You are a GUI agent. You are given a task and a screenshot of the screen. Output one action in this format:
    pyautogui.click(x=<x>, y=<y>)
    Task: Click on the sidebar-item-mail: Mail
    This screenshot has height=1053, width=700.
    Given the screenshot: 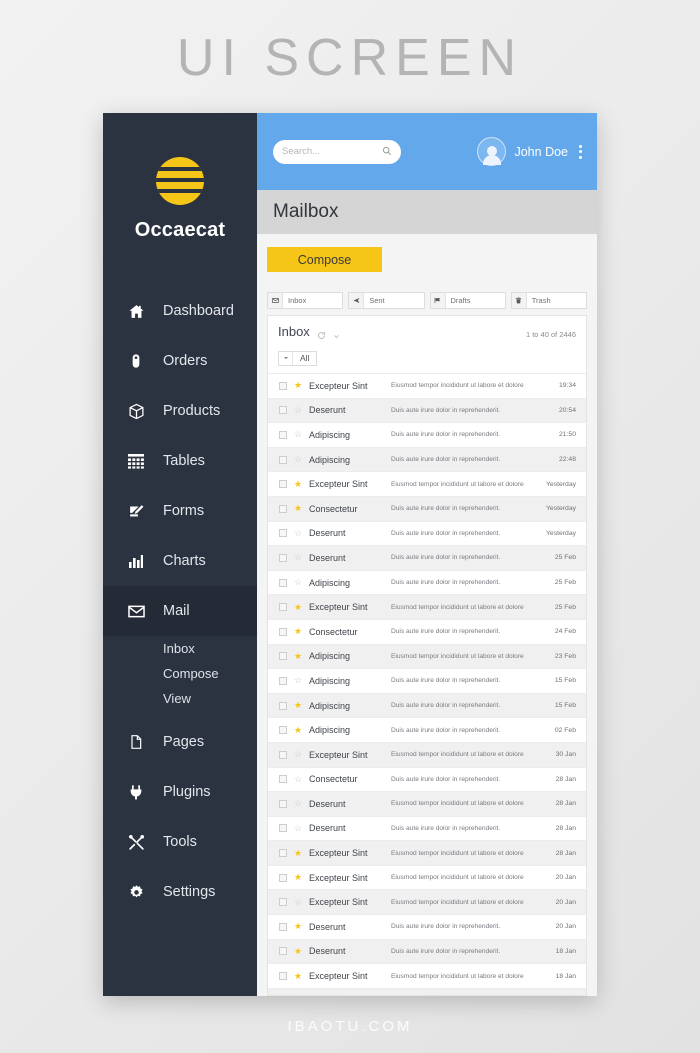 What is the action you would take?
    pyautogui.click(x=180, y=611)
    